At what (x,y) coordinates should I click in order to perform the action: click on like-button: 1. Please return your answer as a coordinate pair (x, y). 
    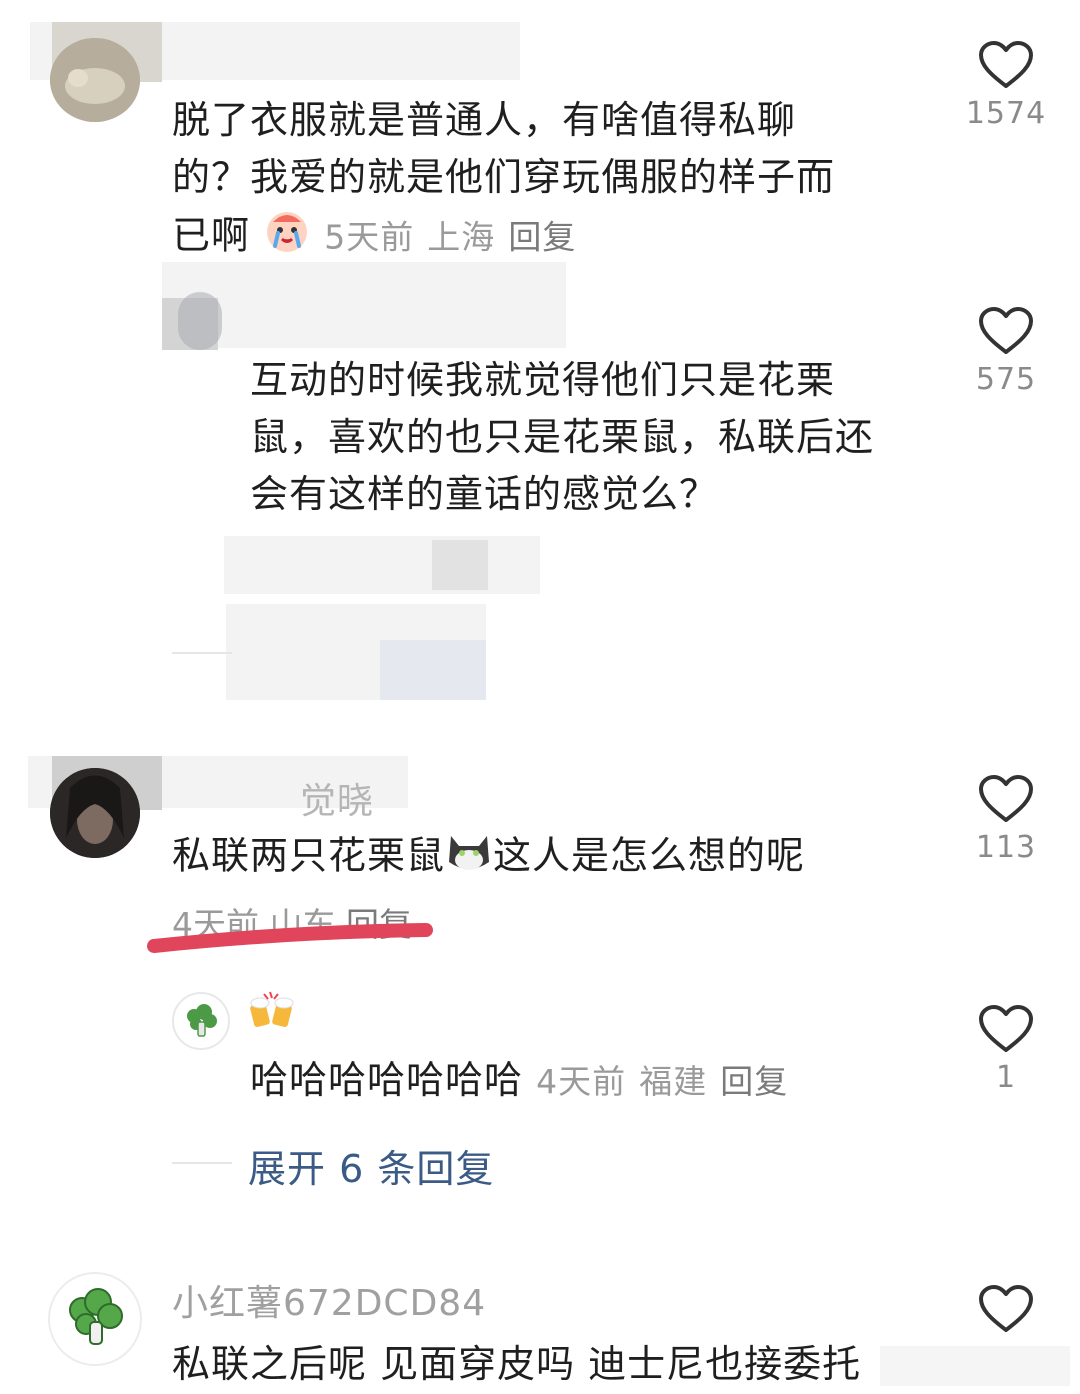
    Looking at the image, I should click on (1006, 1049).